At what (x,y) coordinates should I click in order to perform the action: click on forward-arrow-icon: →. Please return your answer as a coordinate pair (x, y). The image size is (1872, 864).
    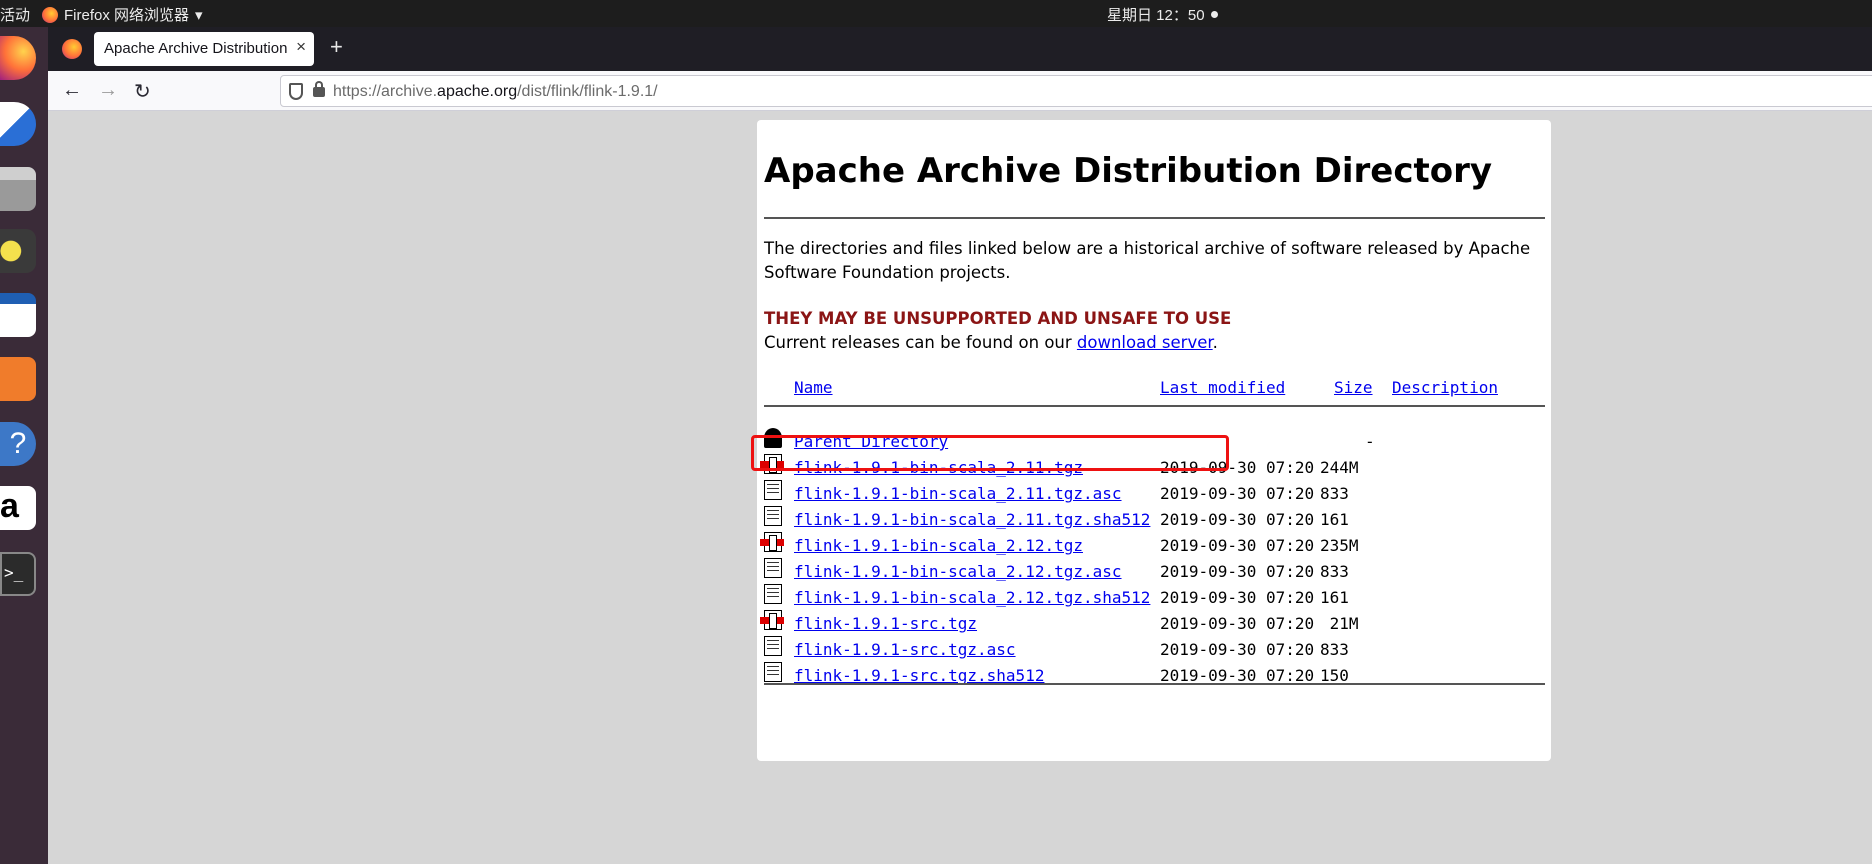
    Looking at the image, I should click on (108, 90).